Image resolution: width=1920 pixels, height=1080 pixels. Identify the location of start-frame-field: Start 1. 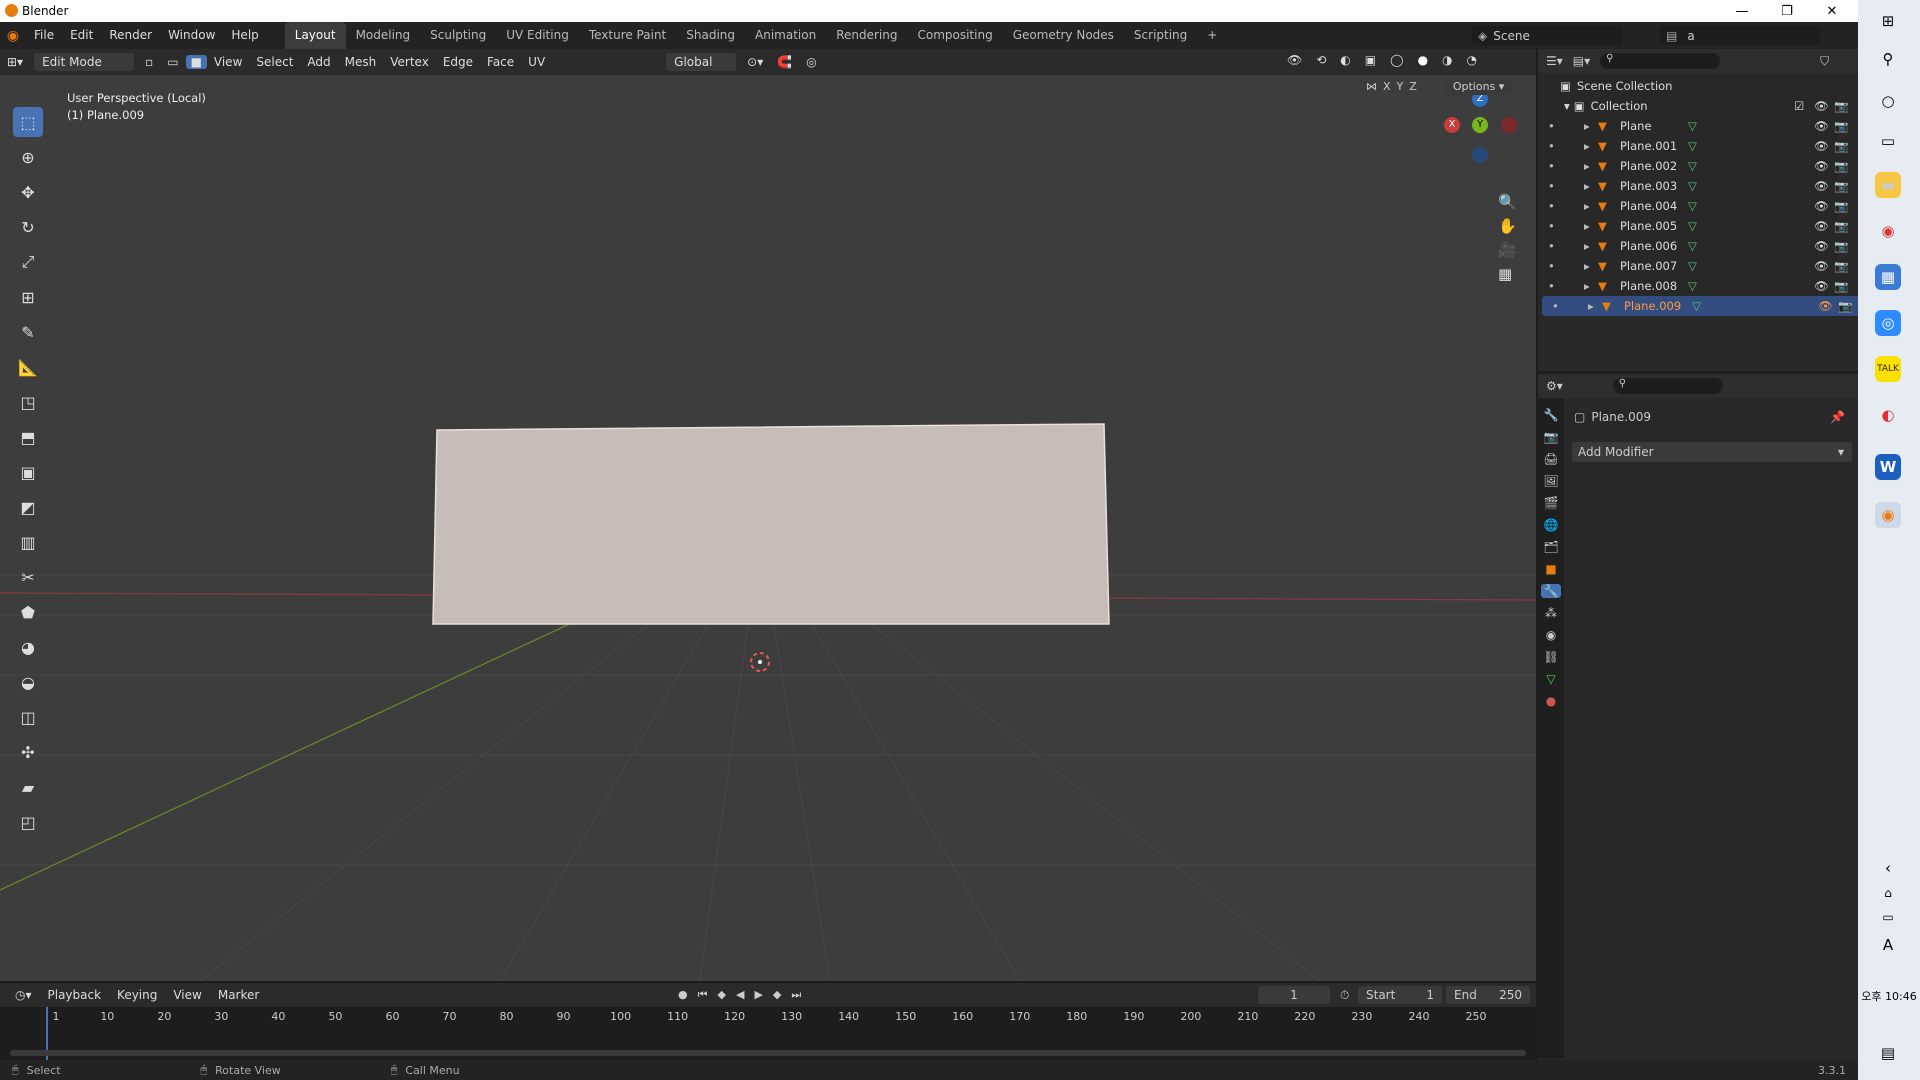
(1400, 995).